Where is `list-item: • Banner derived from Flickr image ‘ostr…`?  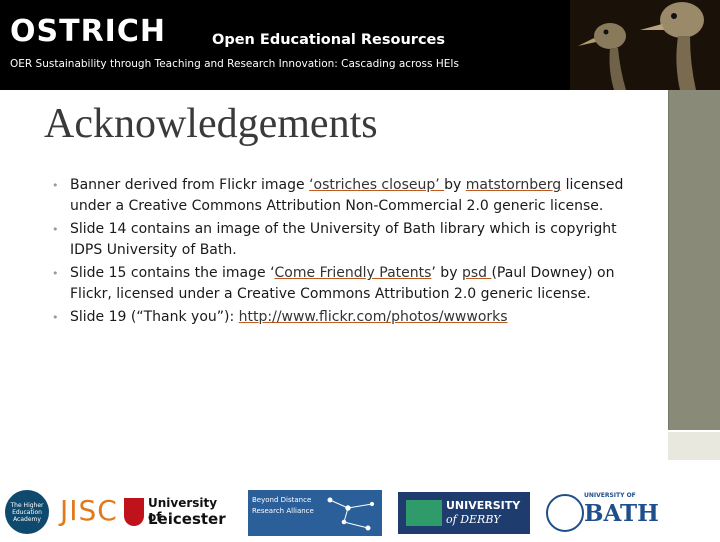
list-item: • Banner derived from Flickr image ‘ostr… is located at coordinates (352, 196).